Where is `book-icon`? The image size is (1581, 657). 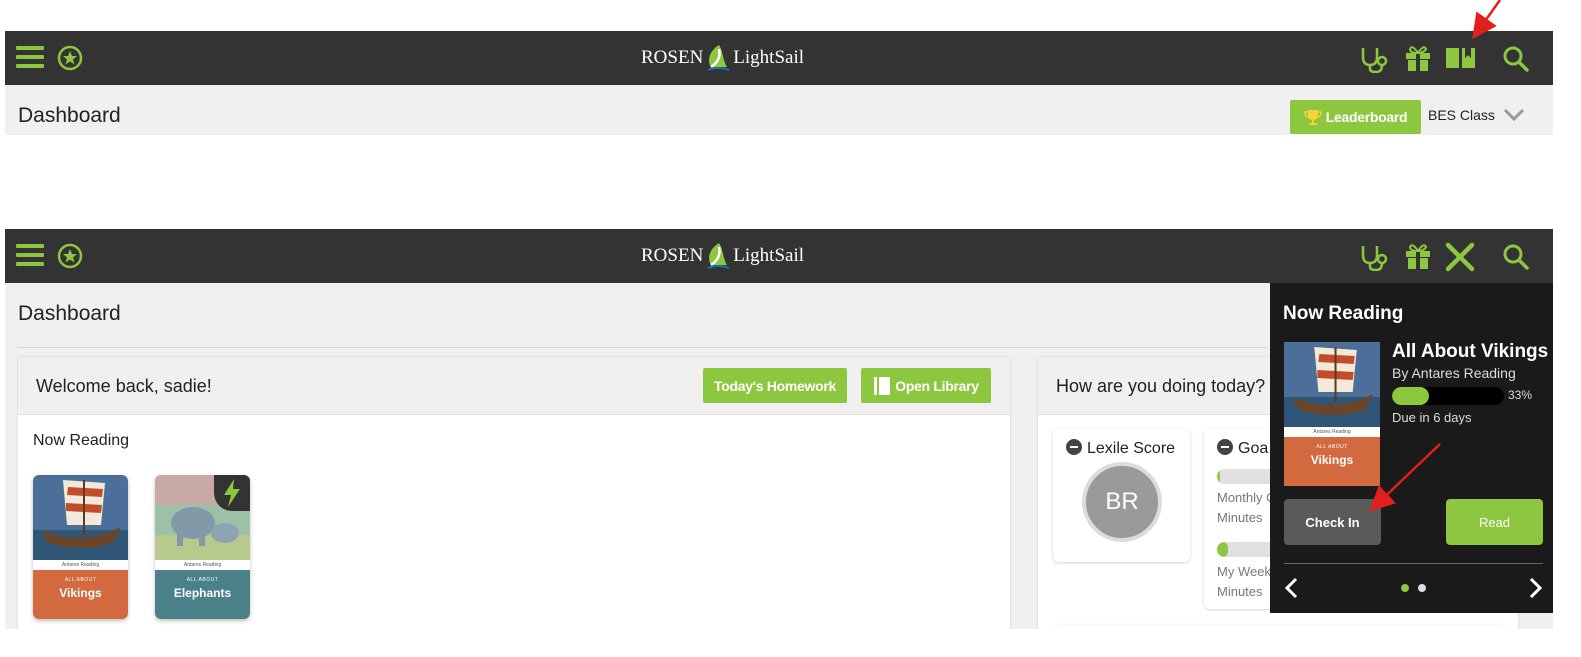
book-icon is located at coordinates (882, 385).